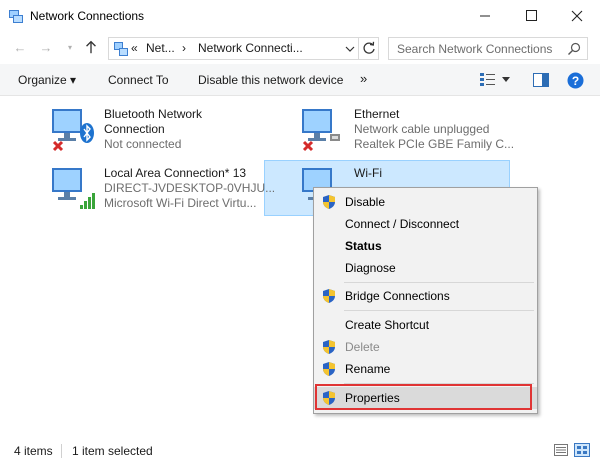  What do you see at coordinates (362, 347) in the screenshot?
I see `menu-label: Delete` at bounding box center [362, 347].